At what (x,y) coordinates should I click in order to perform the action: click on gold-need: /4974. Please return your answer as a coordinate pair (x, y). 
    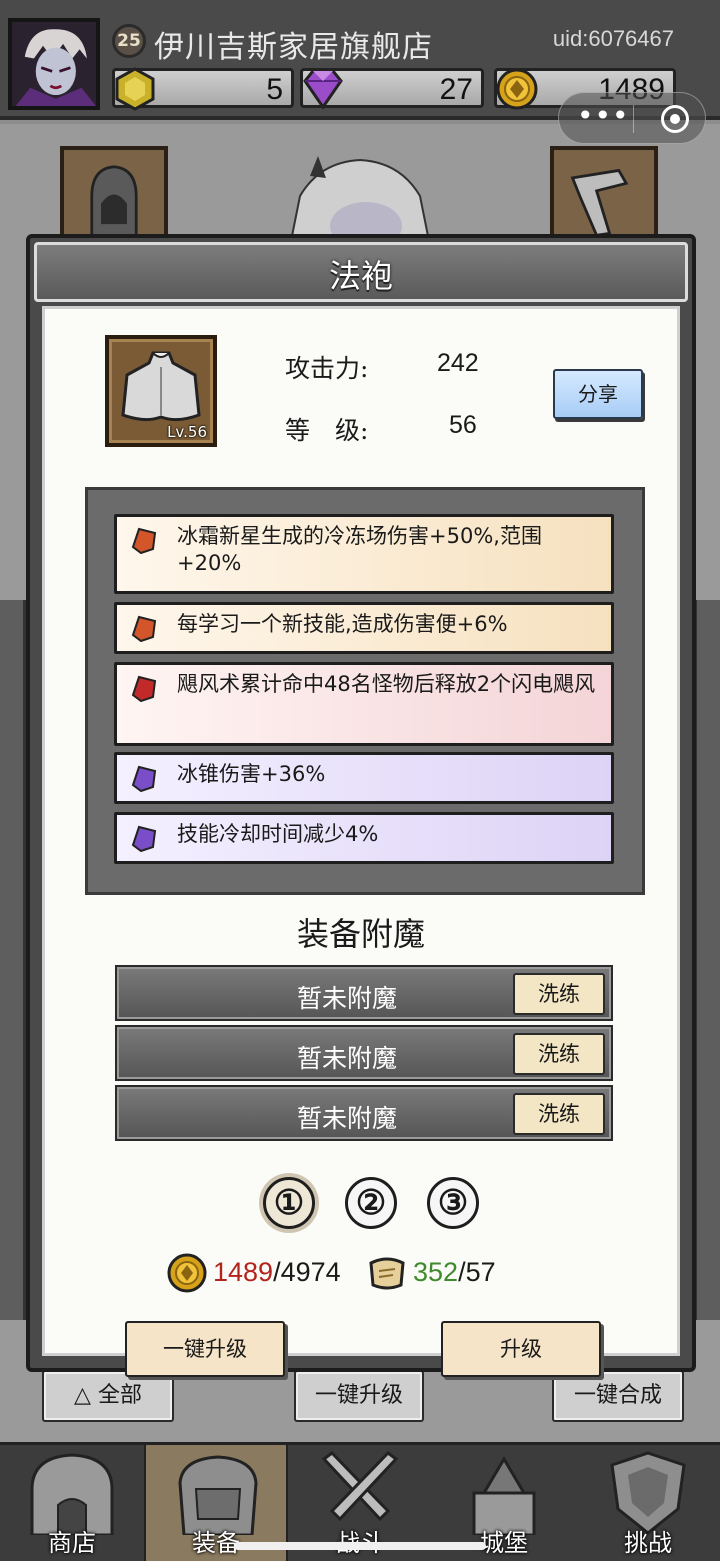
    Looking at the image, I should click on (307, 1272).